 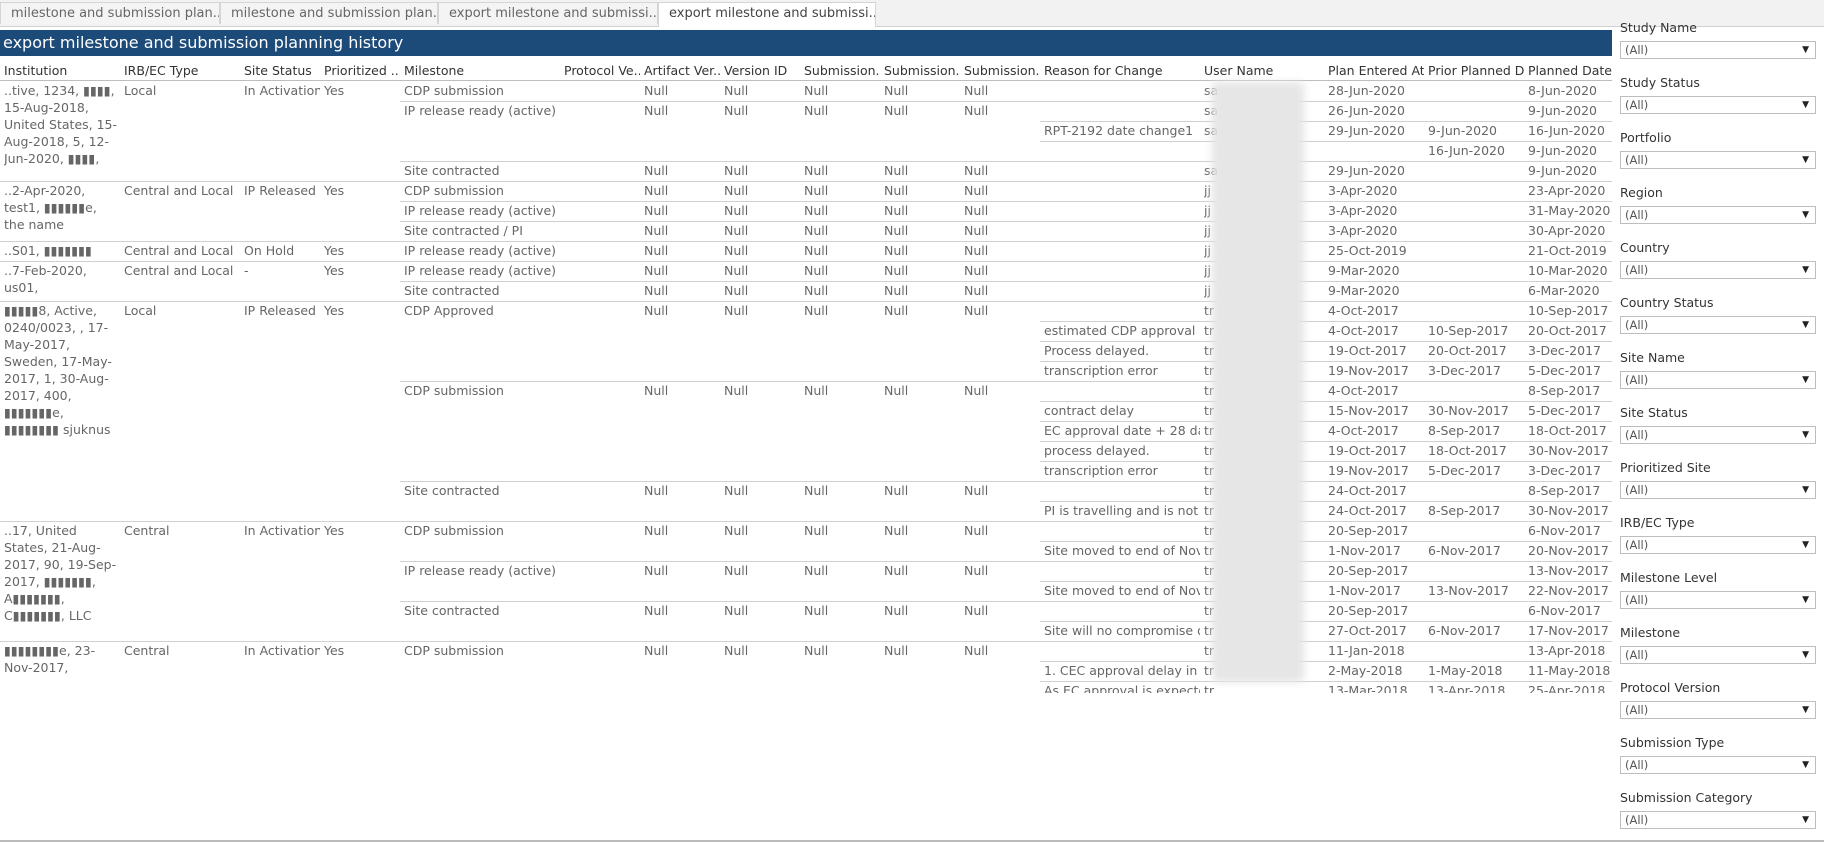 What do you see at coordinates (282, 70) in the screenshot?
I see `column-header-3: Site Status` at bounding box center [282, 70].